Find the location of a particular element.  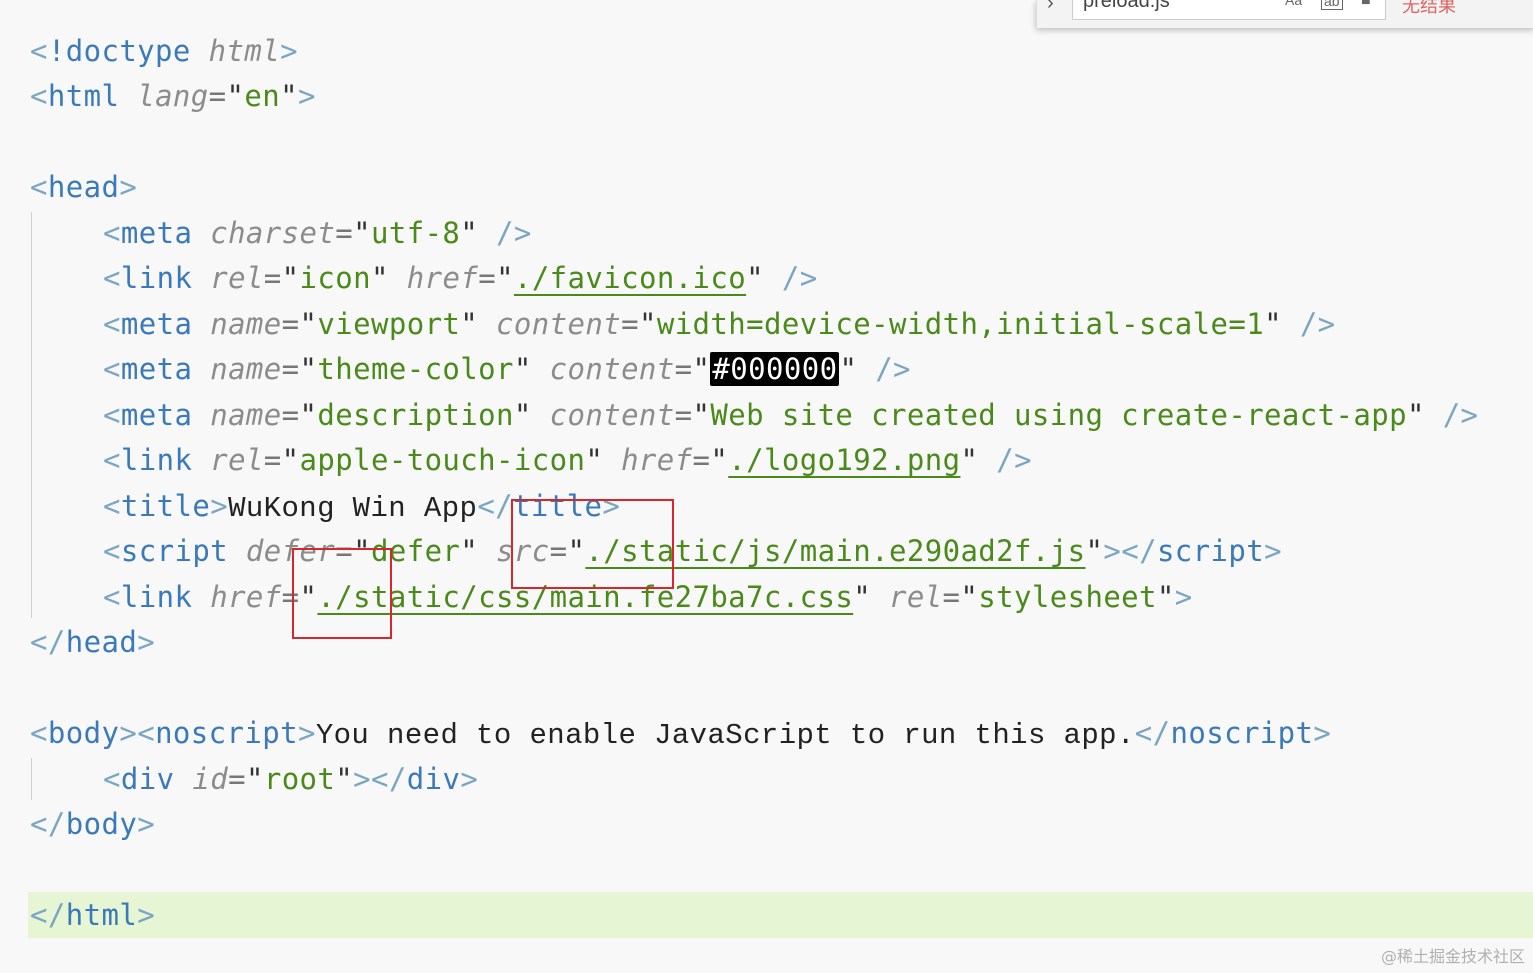

logo-link: ./logo192.png is located at coordinates (844, 460).